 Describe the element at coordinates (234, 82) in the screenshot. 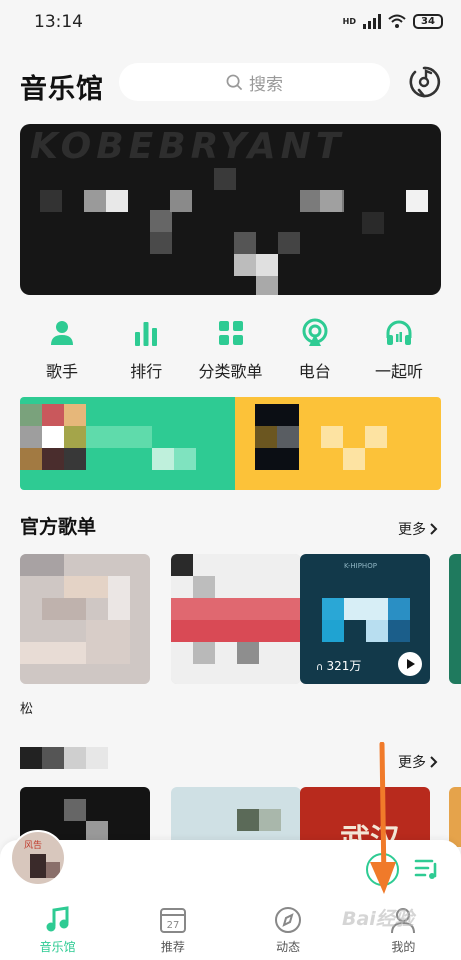

I see `search-icon` at that location.